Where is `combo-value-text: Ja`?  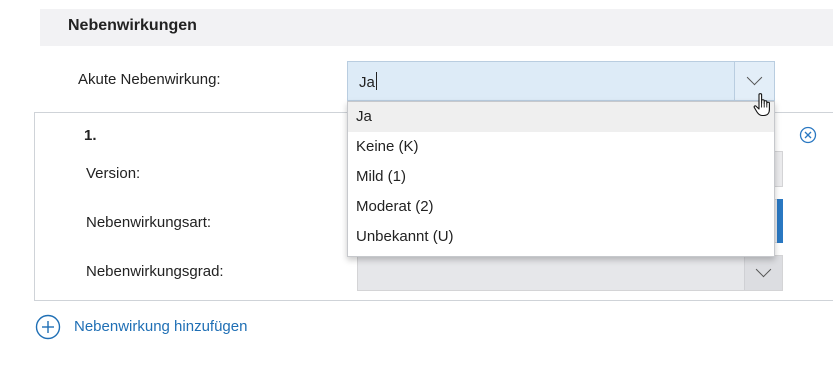 combo-value-text: Ja is located at coordinates (367, 82).